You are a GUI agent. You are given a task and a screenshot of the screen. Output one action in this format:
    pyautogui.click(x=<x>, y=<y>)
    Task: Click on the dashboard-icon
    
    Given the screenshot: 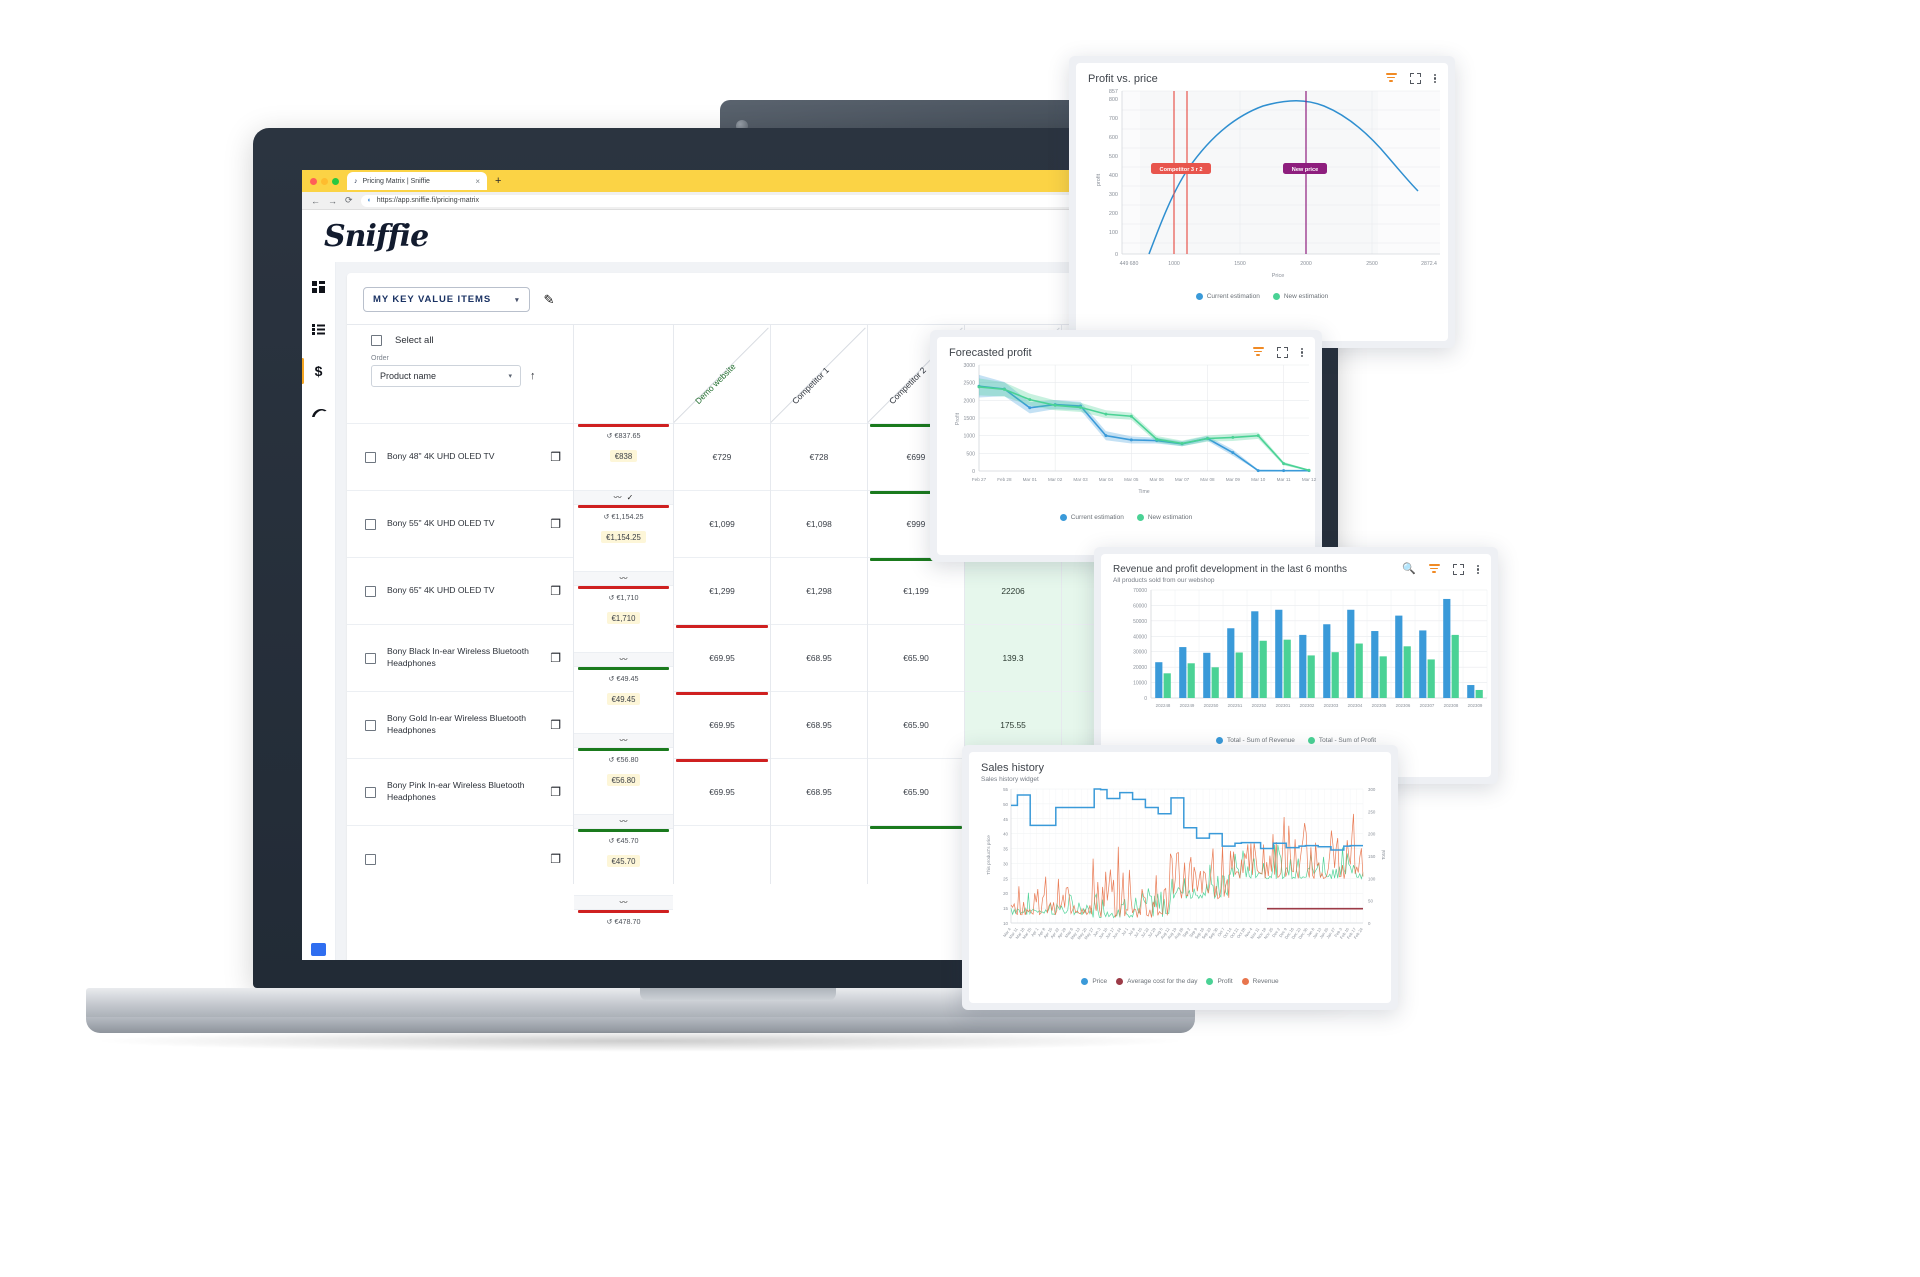 What is the action you would take?
    pyautogui.click(x=318, y=287)
    